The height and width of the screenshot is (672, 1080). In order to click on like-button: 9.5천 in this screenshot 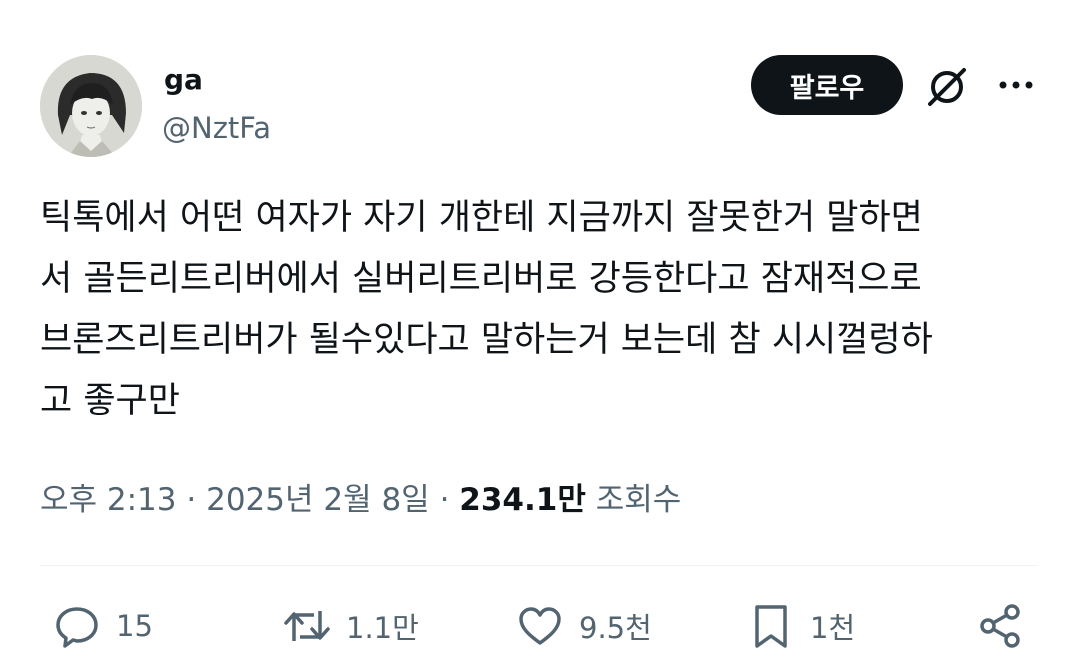, I will do `click(583, 626)`.